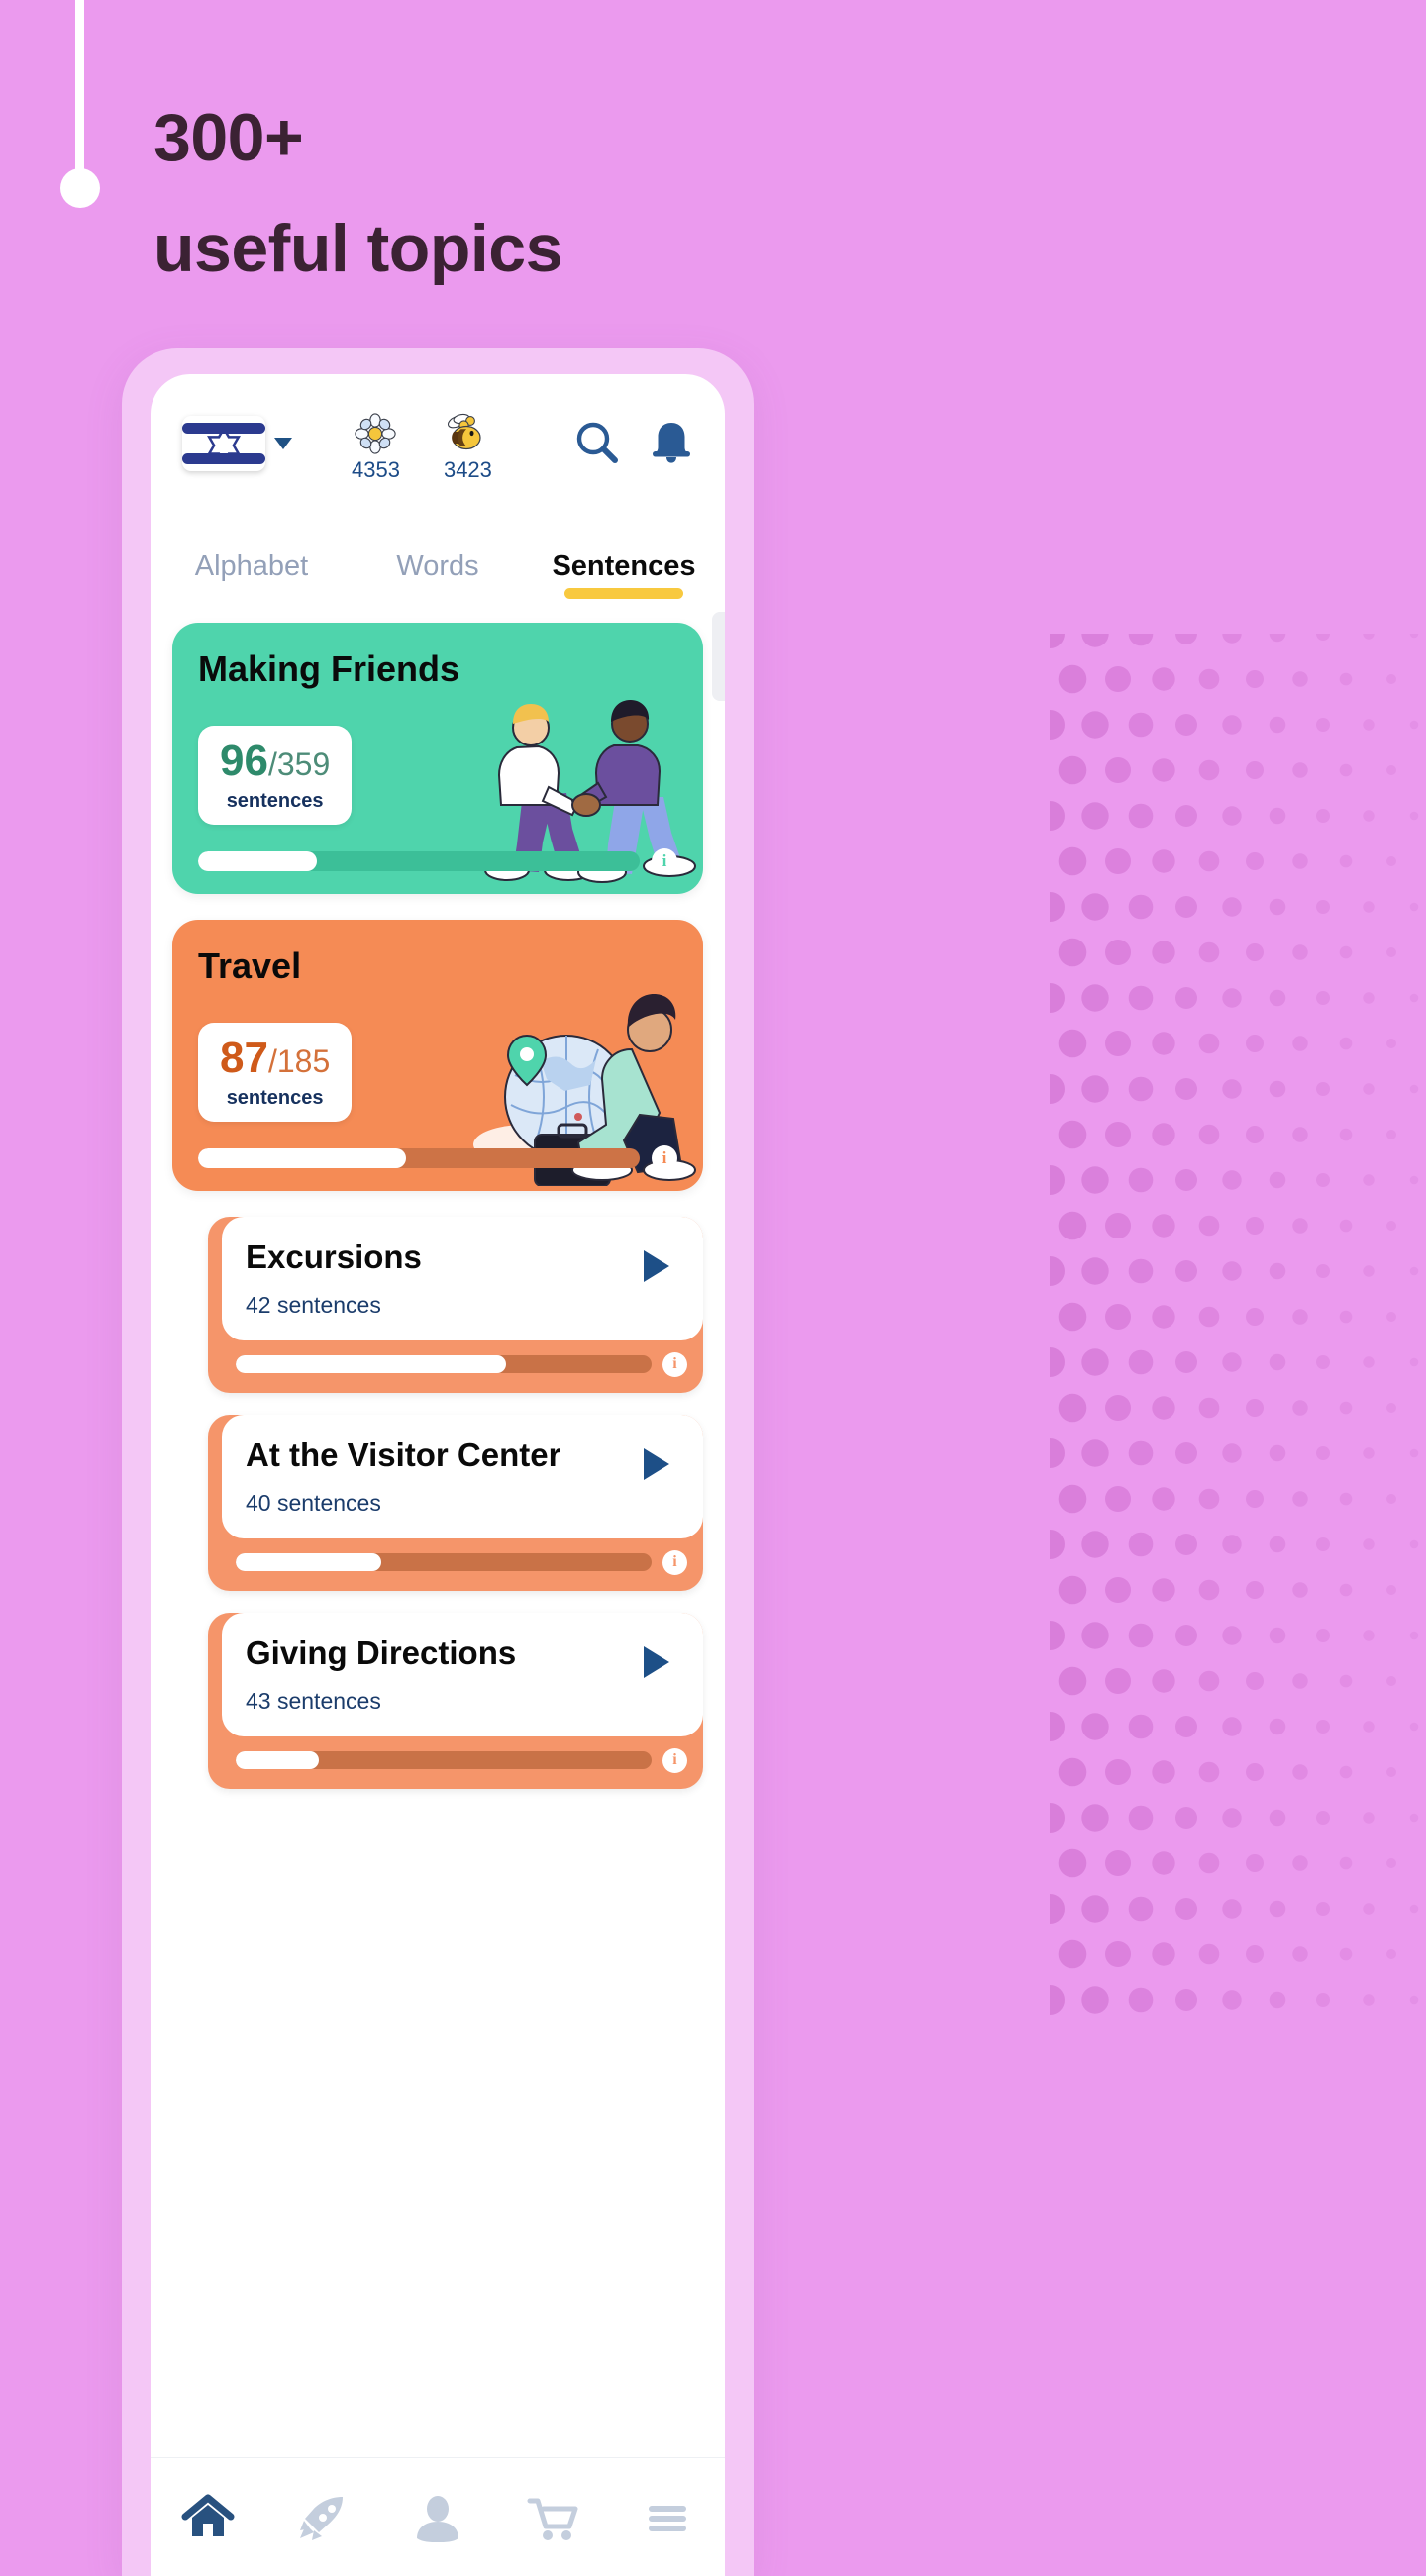  I want to click on sub-topic-content: Giving Directions 43 sentences, so click(462, 1674).